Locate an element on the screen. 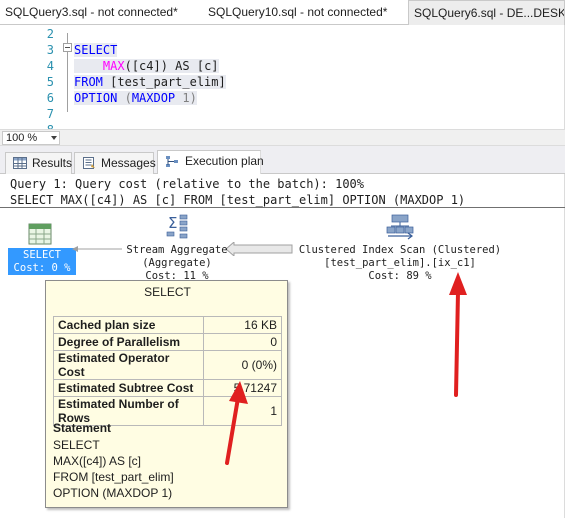 This screenshot has width=565, height=518. keyword-option: OPTION is located at coordinates (96, 98).